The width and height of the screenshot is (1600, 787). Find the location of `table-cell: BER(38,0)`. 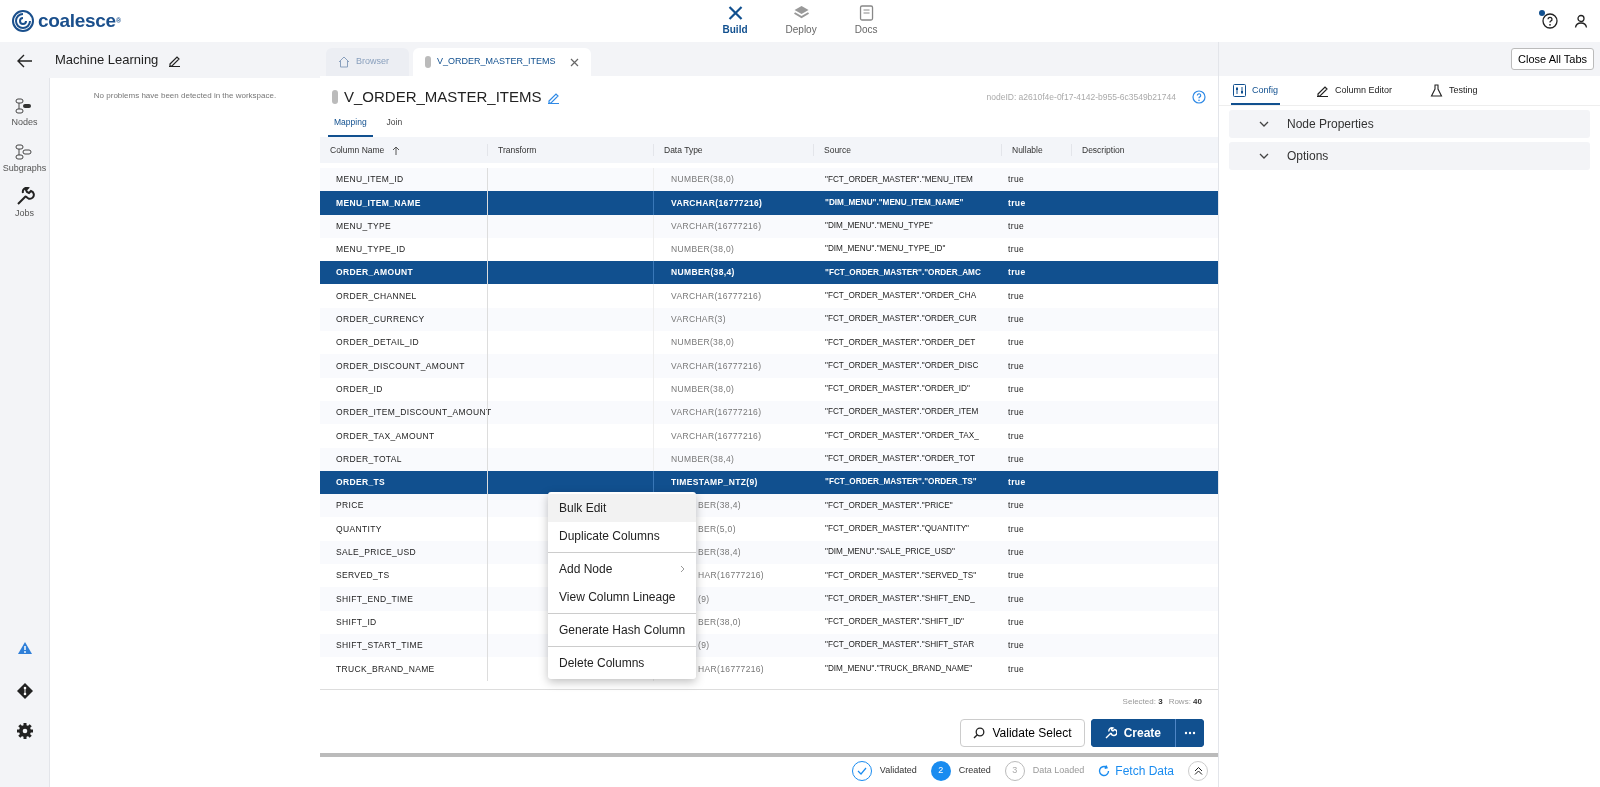

table-cell: BER(38,0) is located at coordinates (719, 622).